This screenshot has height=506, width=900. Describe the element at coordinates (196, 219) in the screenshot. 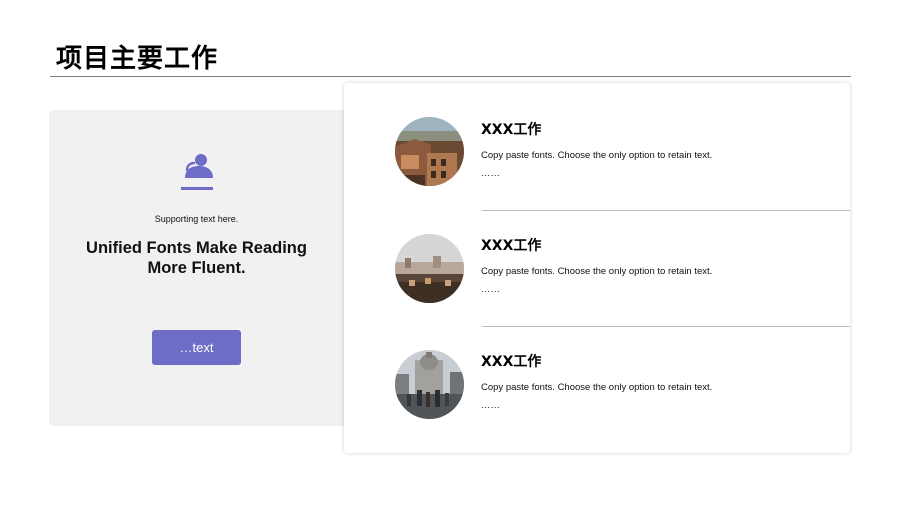

I see `supporting-text: Supporting text here.` at that location.